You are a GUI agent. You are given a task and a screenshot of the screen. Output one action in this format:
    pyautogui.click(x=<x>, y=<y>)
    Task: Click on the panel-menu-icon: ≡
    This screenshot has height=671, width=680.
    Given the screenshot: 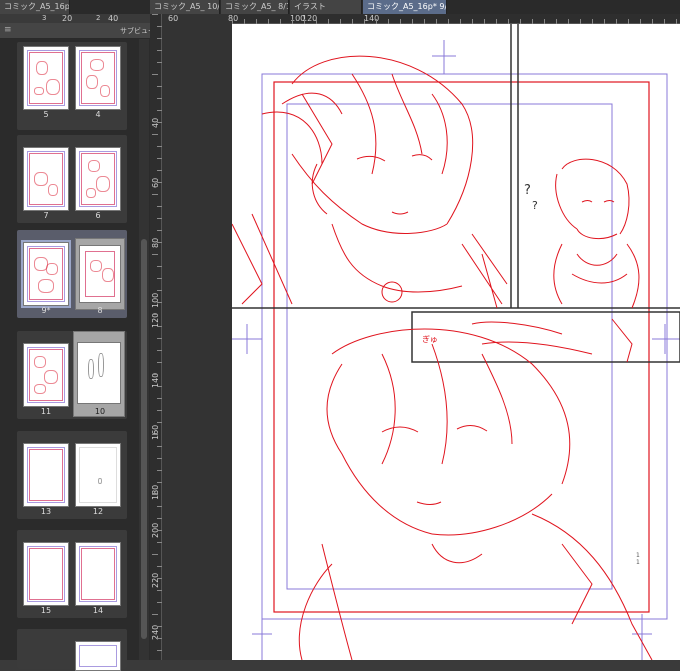 What is the action you would take?
    pyautogui.click(x=8, y=30)
    